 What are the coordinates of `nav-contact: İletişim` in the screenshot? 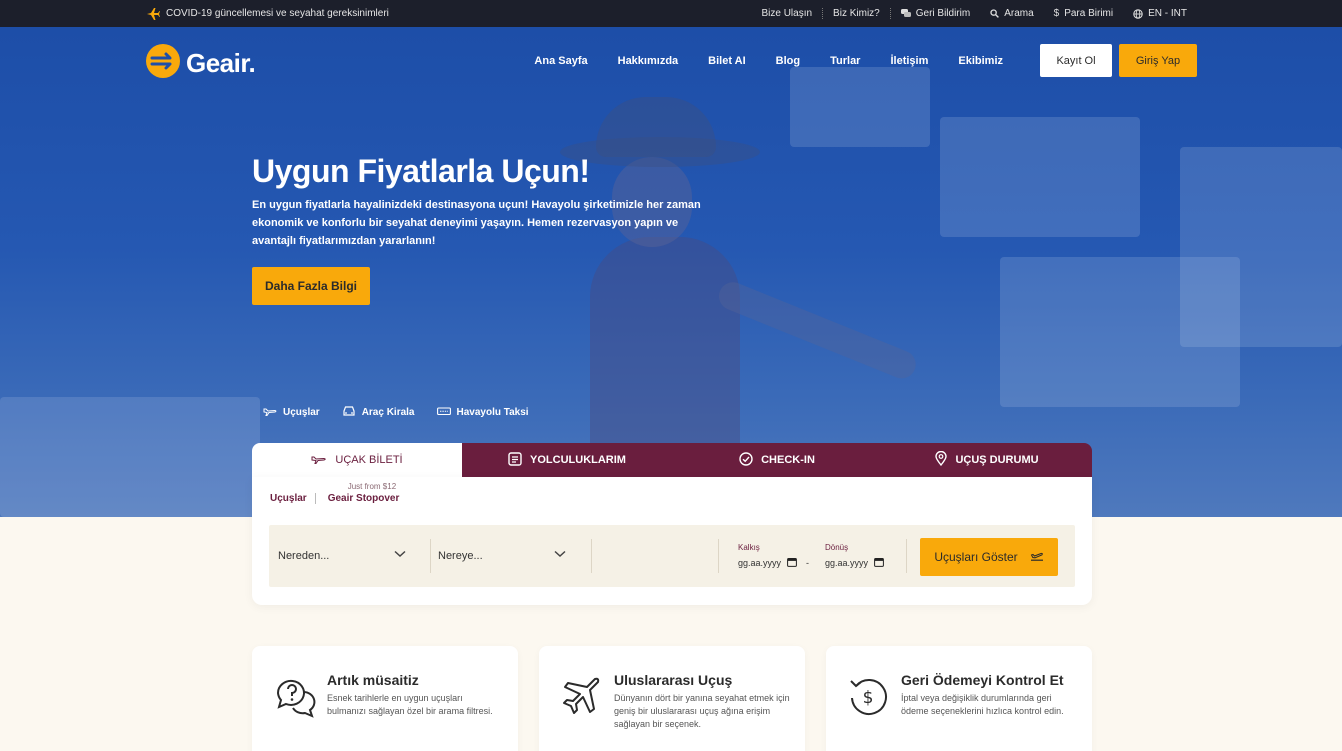 It's located at (909, 61).